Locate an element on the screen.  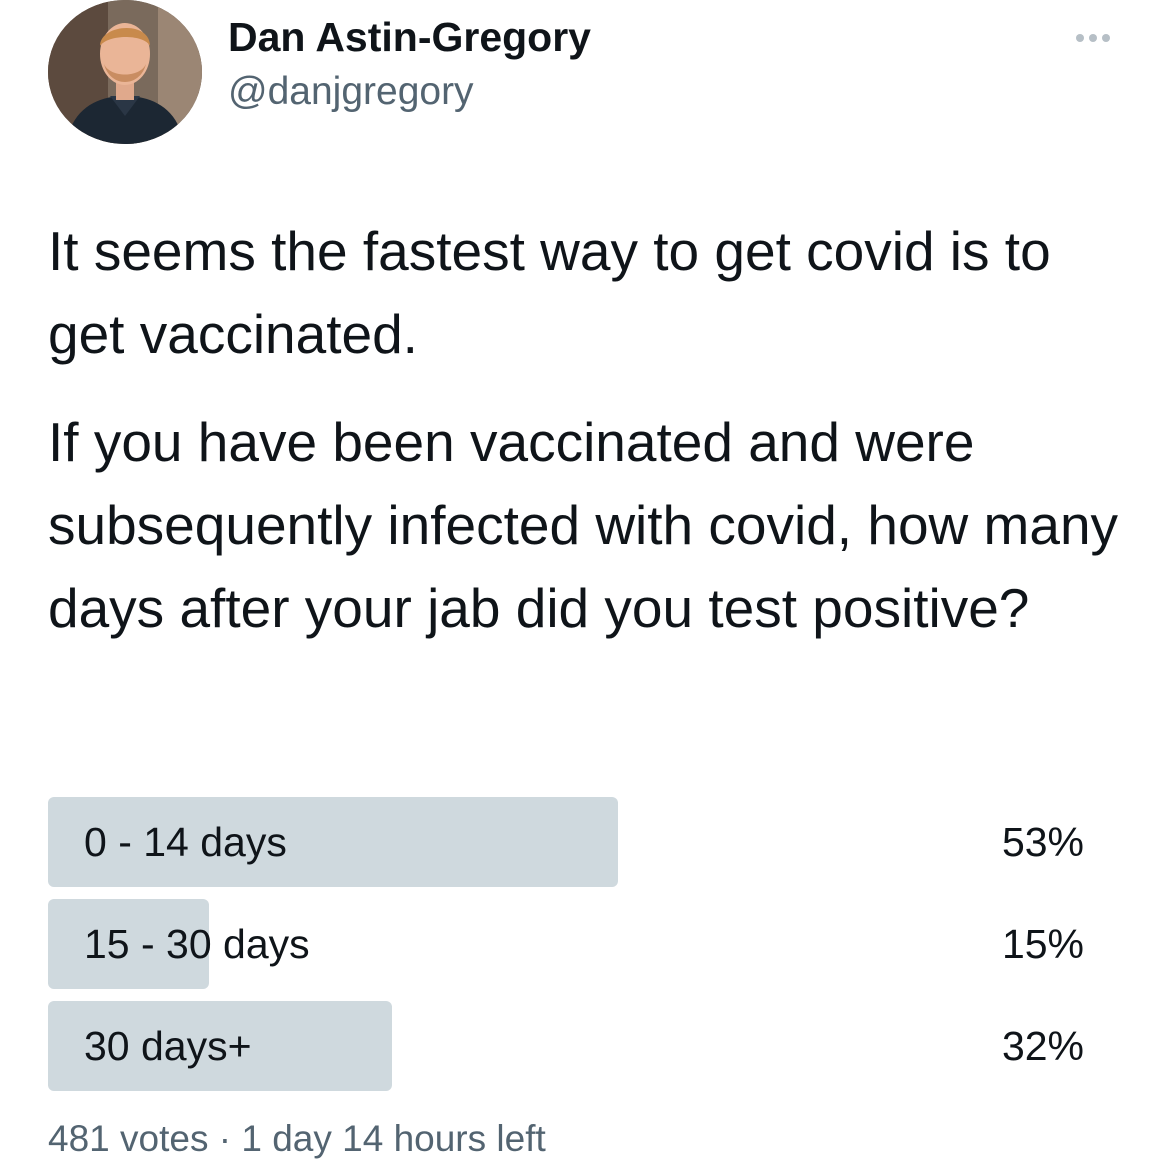
poll-option-percent: 15% is located at coordinates (1042, 944).